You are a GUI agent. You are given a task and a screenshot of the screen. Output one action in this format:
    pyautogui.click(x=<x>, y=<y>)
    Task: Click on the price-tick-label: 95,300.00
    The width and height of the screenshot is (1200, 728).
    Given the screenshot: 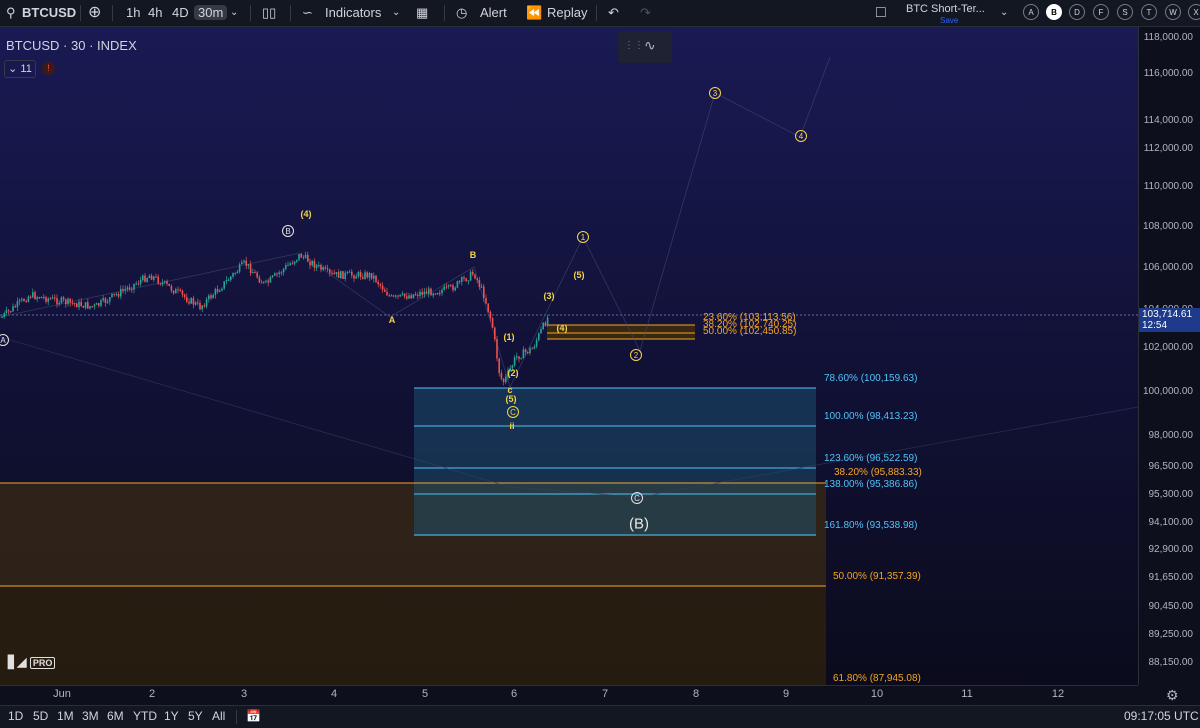 What is the action you would take?
    pyautogui.click(x=1171, y=494)
    